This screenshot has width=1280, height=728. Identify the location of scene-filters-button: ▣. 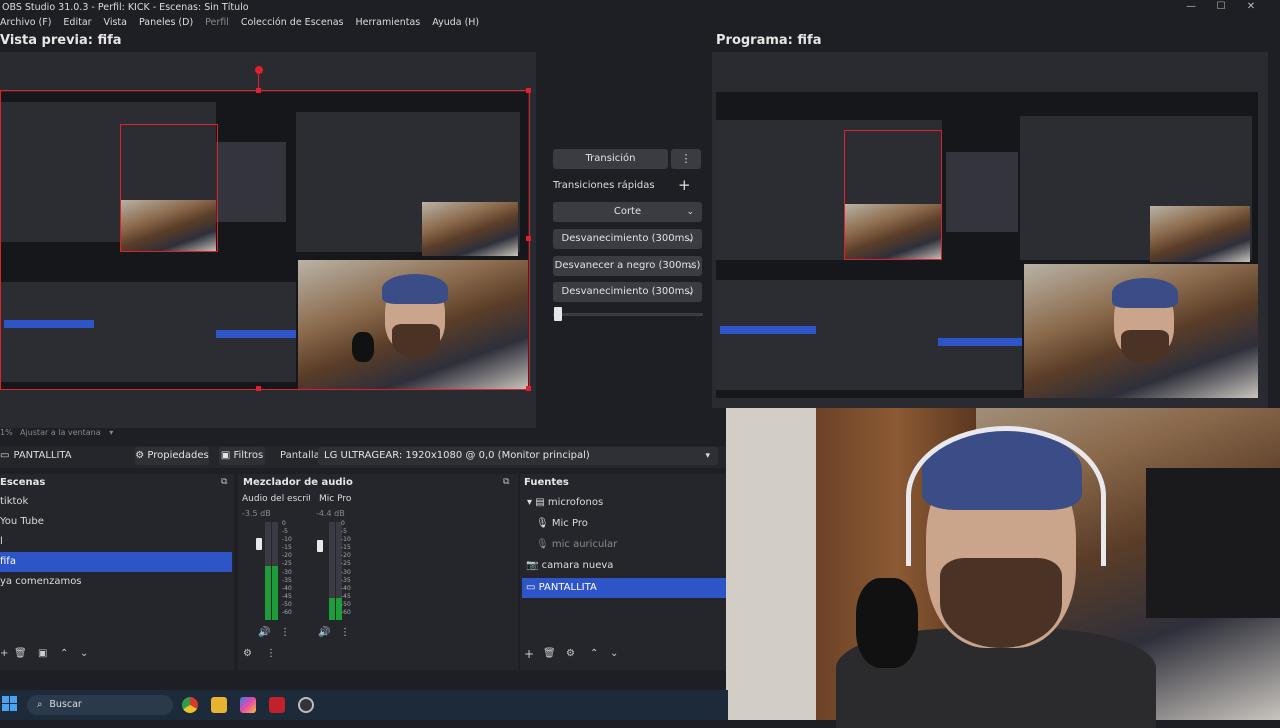
(42, 653).